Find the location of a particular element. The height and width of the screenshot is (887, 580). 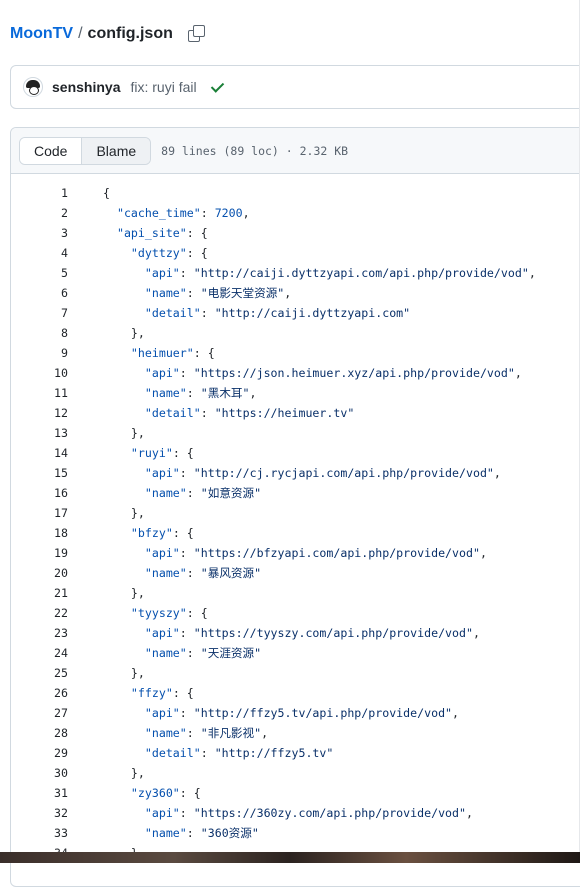

code-line: 7 "detail": "http://caiji.dyttzyapi.com" is located at coordinates (295, 313).